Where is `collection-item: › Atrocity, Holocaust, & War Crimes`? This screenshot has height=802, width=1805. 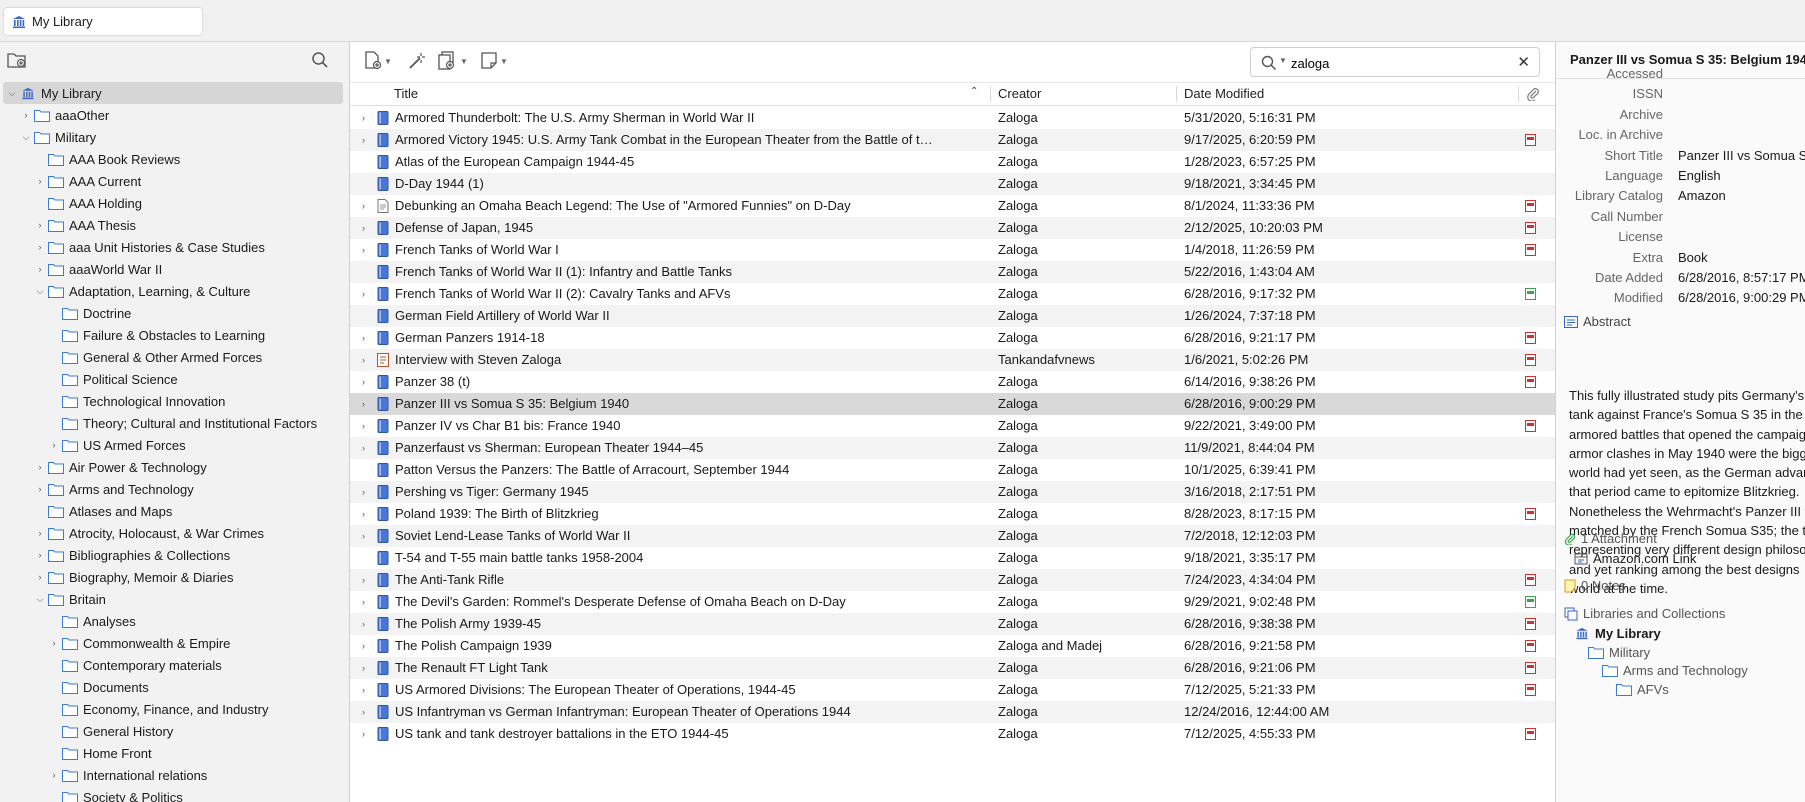
collection-item: › Atrocity, Holocaust, & War Crimes is located at coordinates (174, 533).